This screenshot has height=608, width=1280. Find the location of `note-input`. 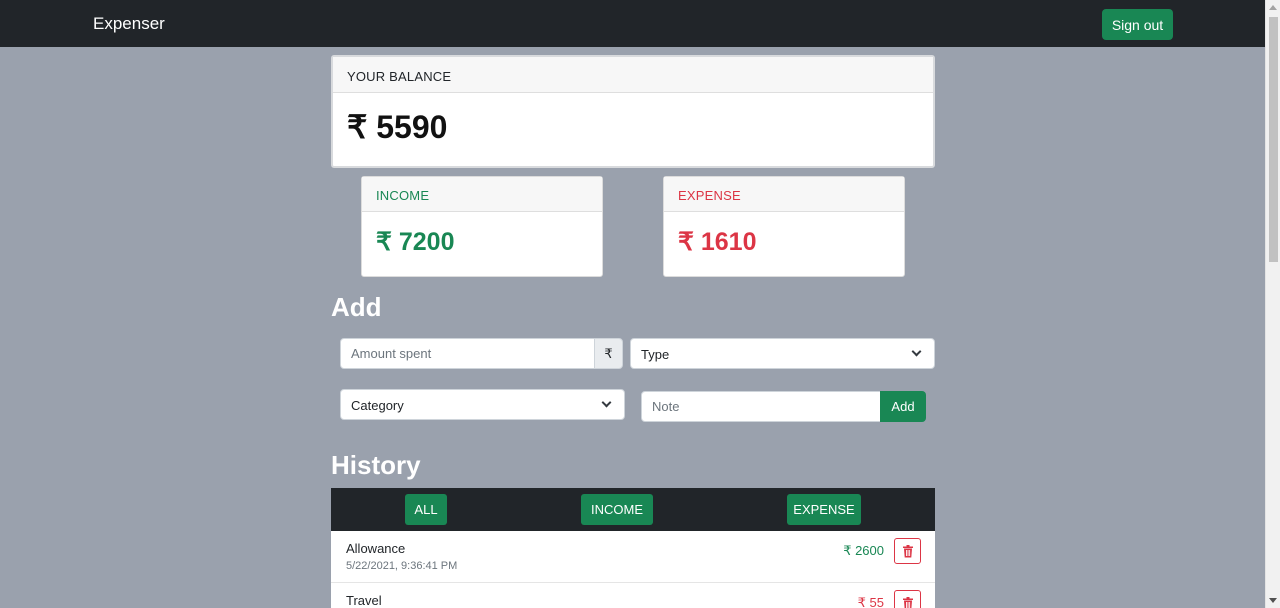

note-input is located at coordinates (761, 406).